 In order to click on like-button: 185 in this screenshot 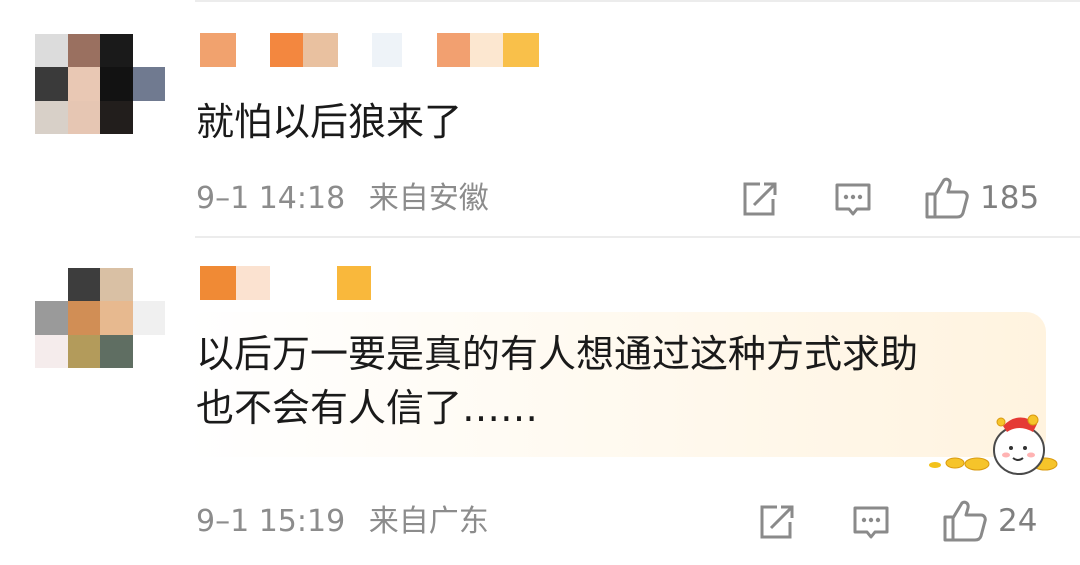, I will do `click(981, 198)`.